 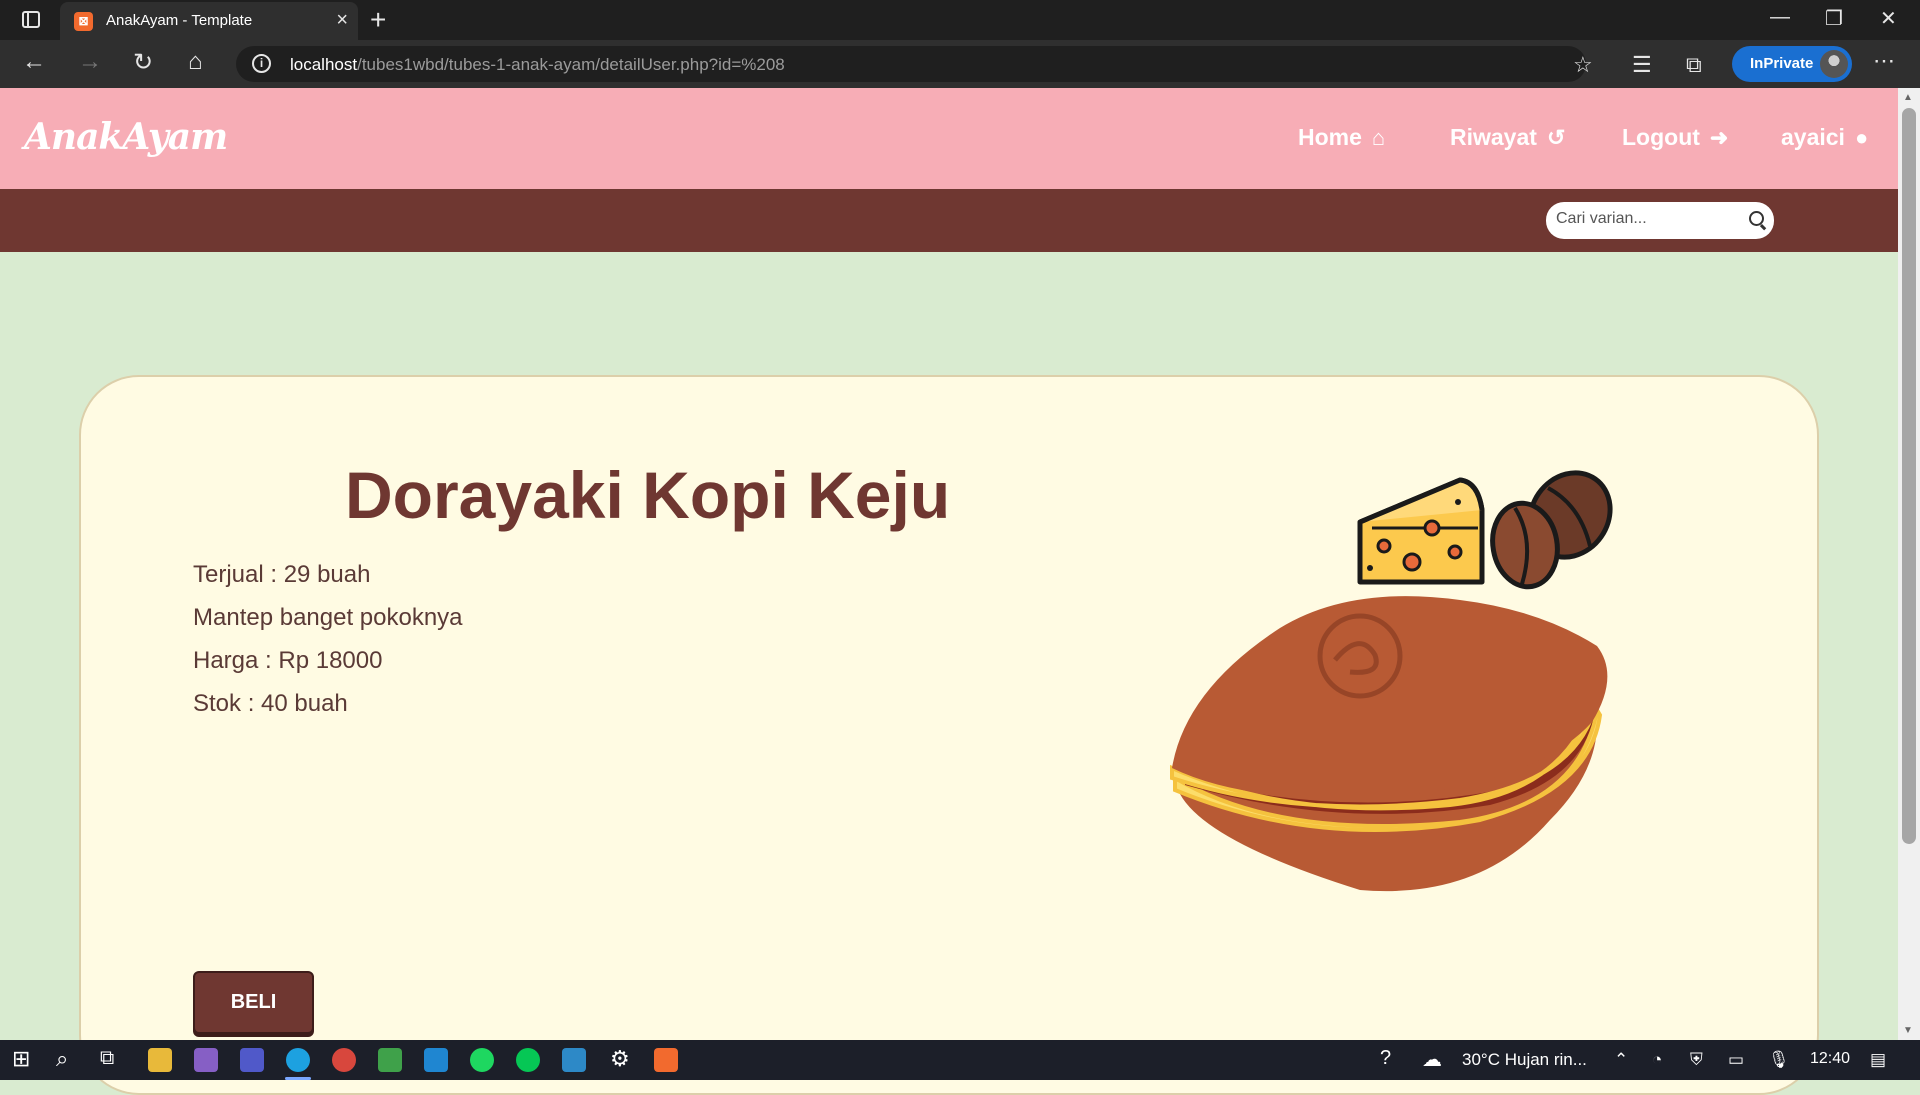 What do you see at coordinates (342, 20) in the screenshot?
I see `close-tab-icon: ×` at bounding box center [342, 20].